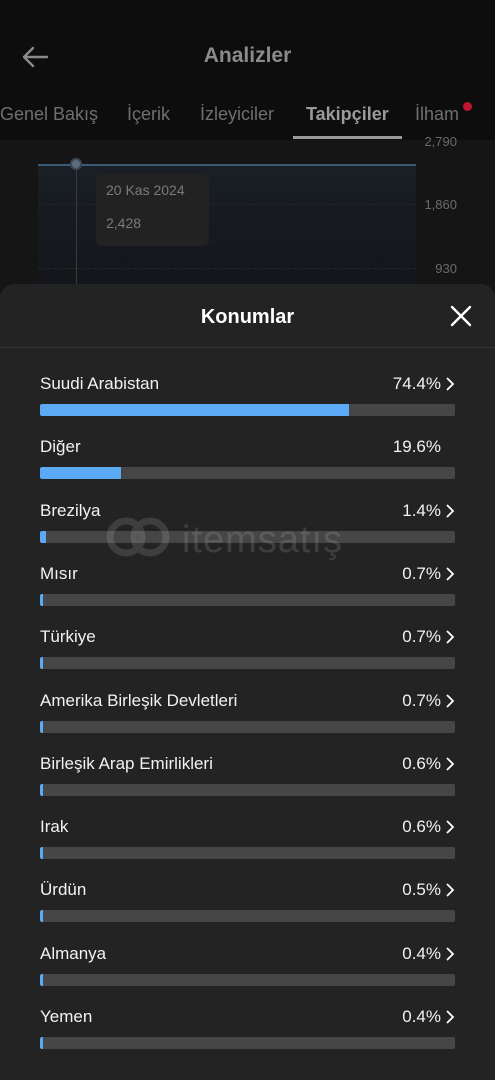  I want to click on location-row: Birleşik Arap Emirlikleri 0.6%, so click(247, 770).